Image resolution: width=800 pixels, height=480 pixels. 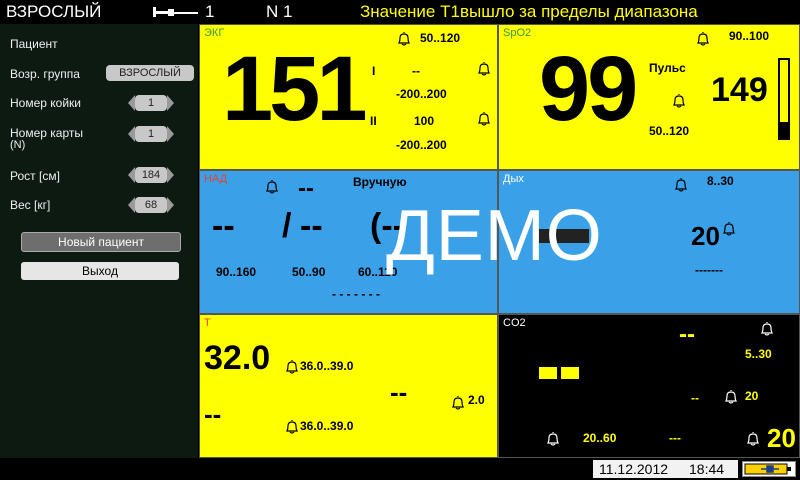 What do you see at coordinates (306, 188) in the screenshot?
I see `nibp-top-value: --` at bounding box center [306, 188].